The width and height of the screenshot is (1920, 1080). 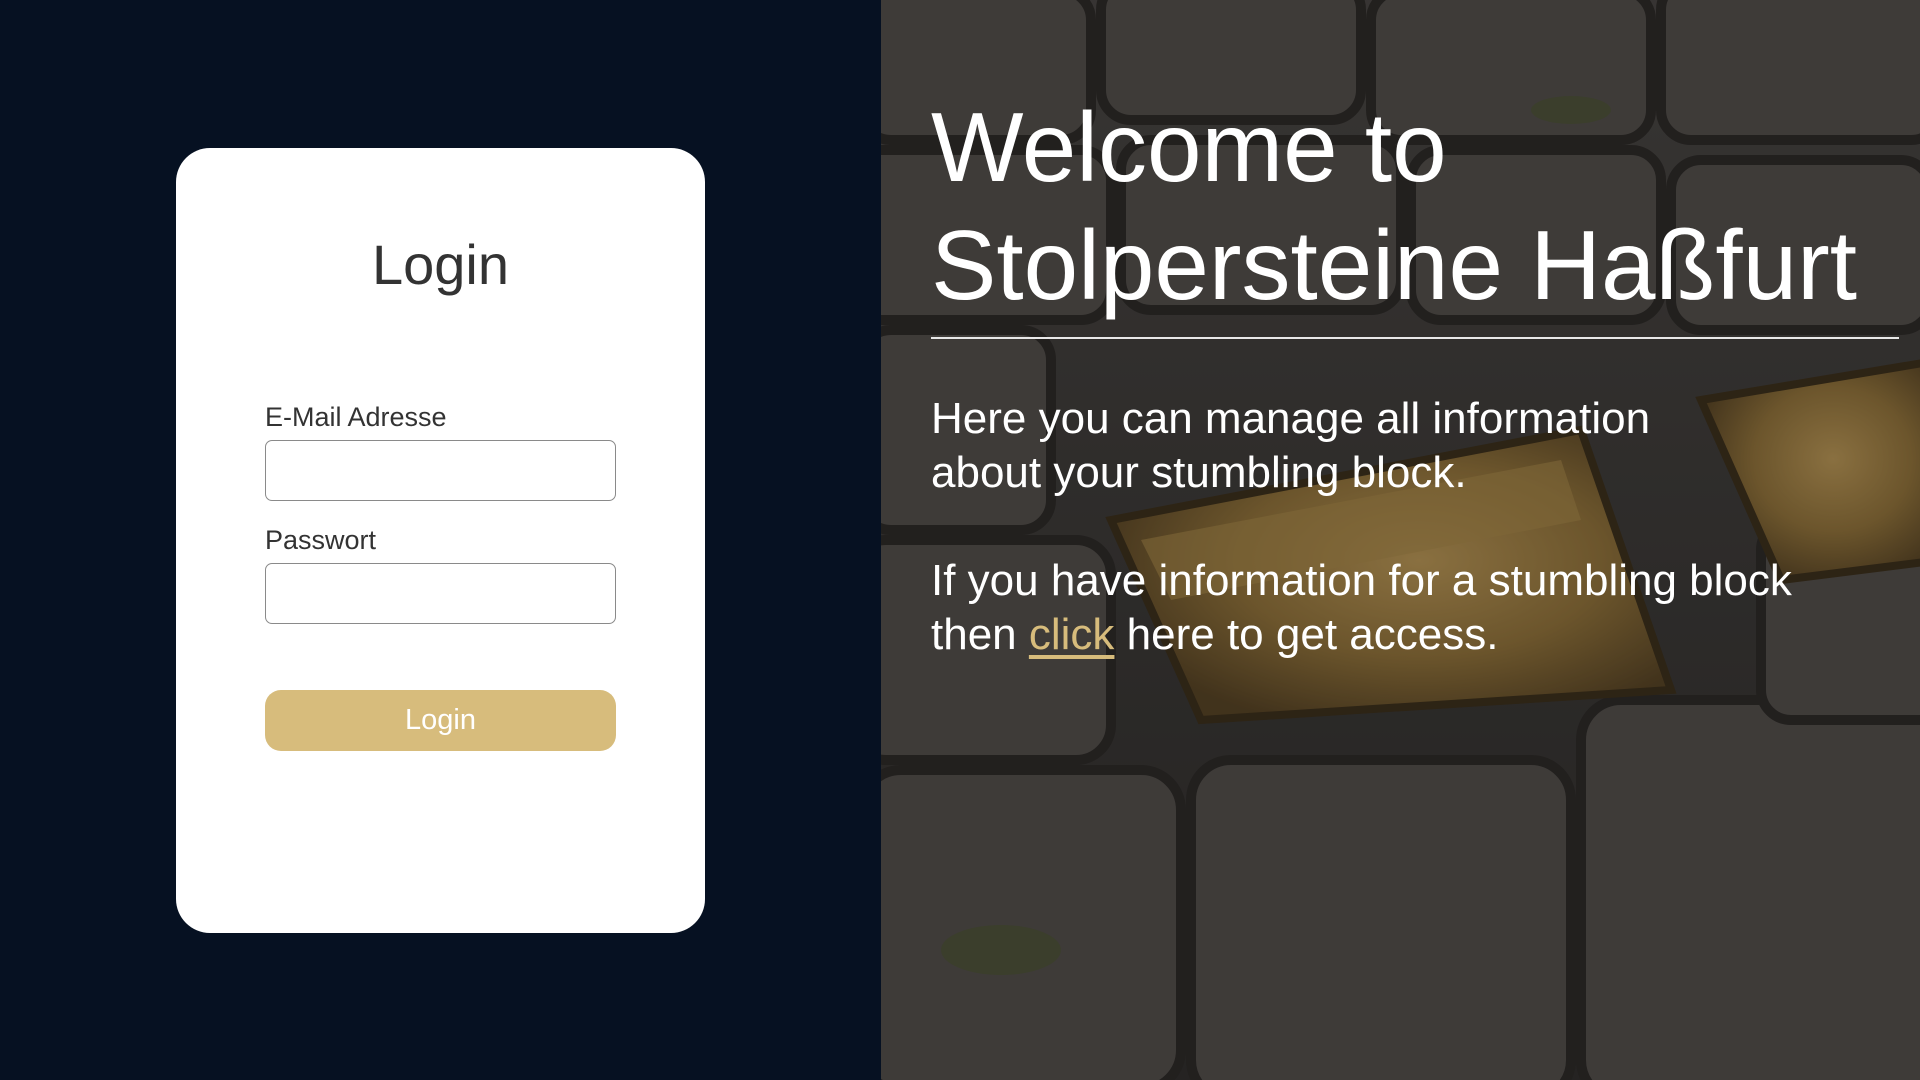 What do you see at coordinates (1199, 472) in the screenshot?
I see `intro-line2: about your stumbling block.` at bounding box center [1199, 472].